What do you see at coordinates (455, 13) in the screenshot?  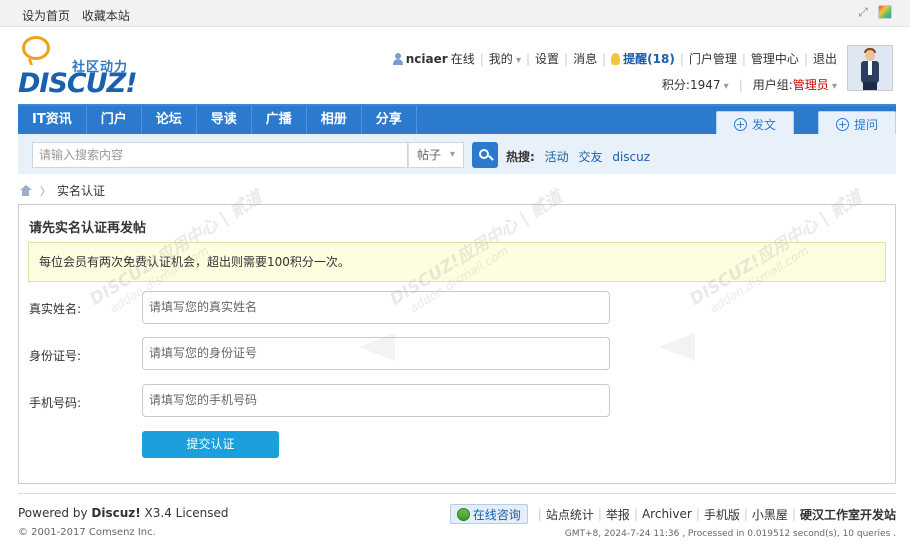 I see `top-bar: 设为首页 收藏本站 ⤢` at bounding box center [455, 13].